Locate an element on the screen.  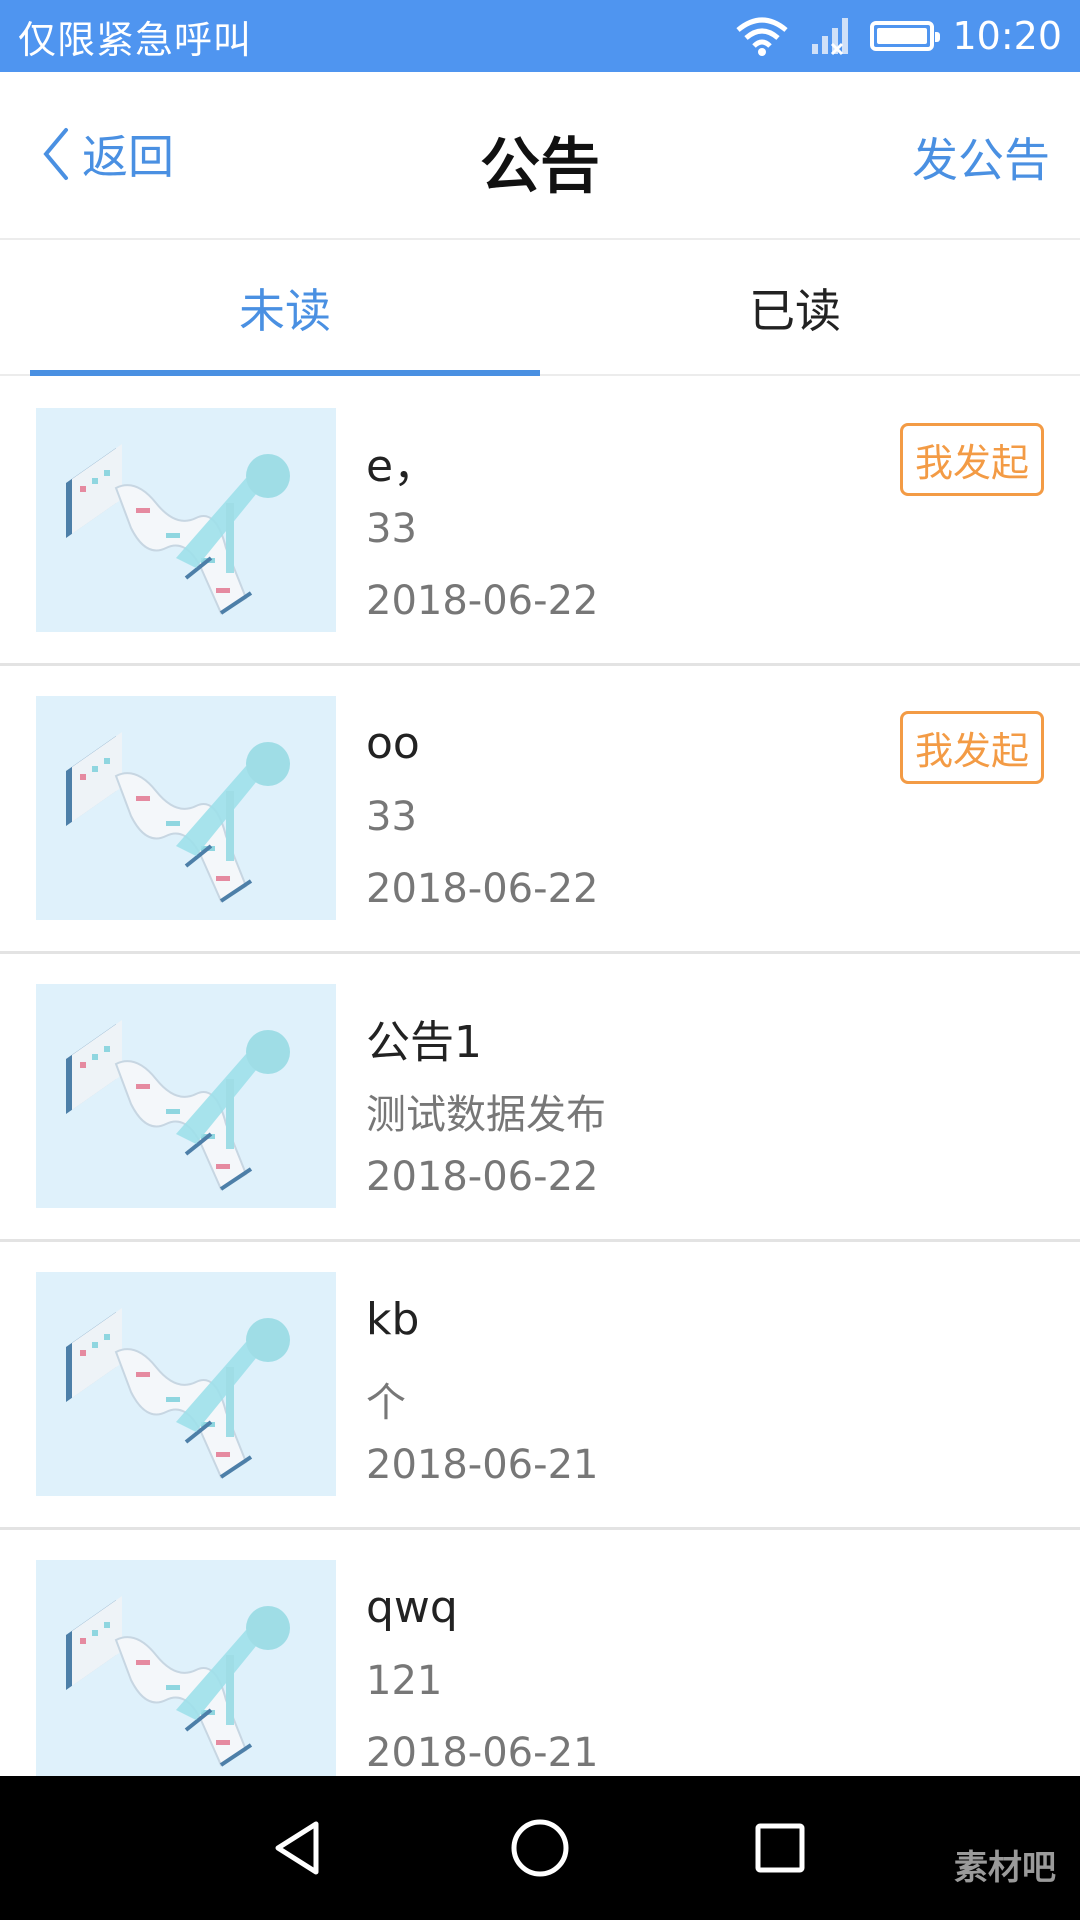
watermark-logo: 素材吧 is located at coordinates (1005, 1868).